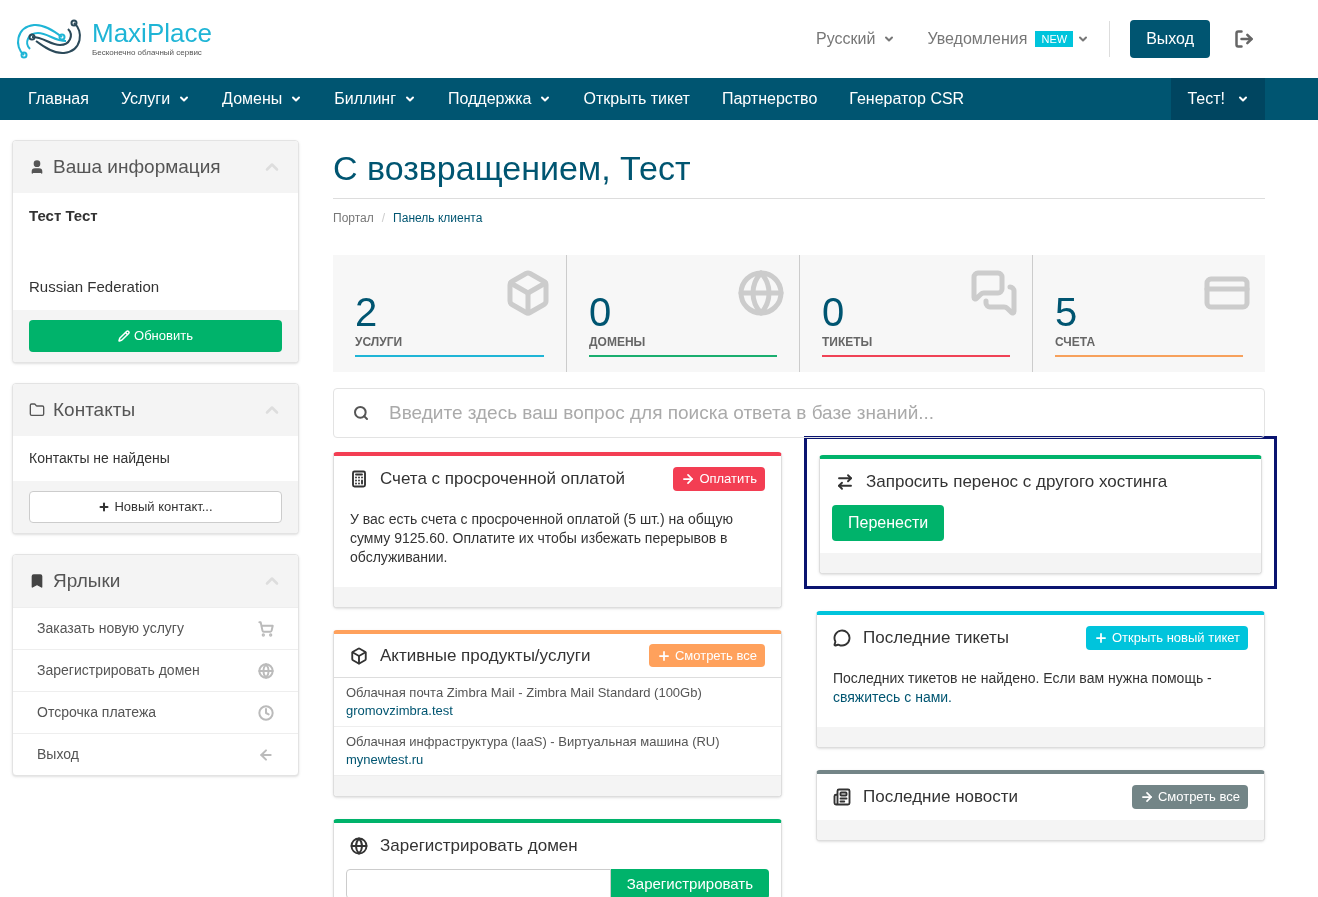 The width and height of the screenshot is (1318, 897). Describe the element at coordinates (856, 39) in the screenshot. I see `language-menu: Русский` at that location.